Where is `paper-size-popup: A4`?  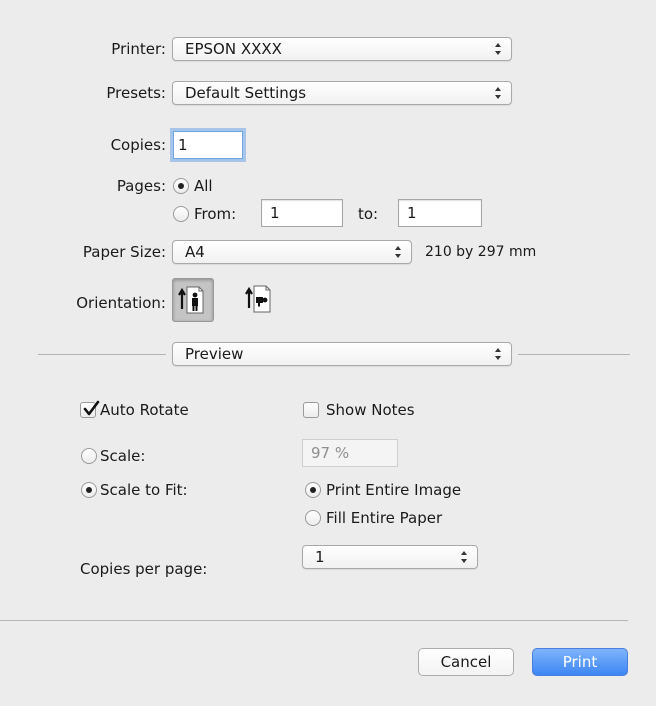 paper-size-popup: A4 is located at coordinates (292, 252).